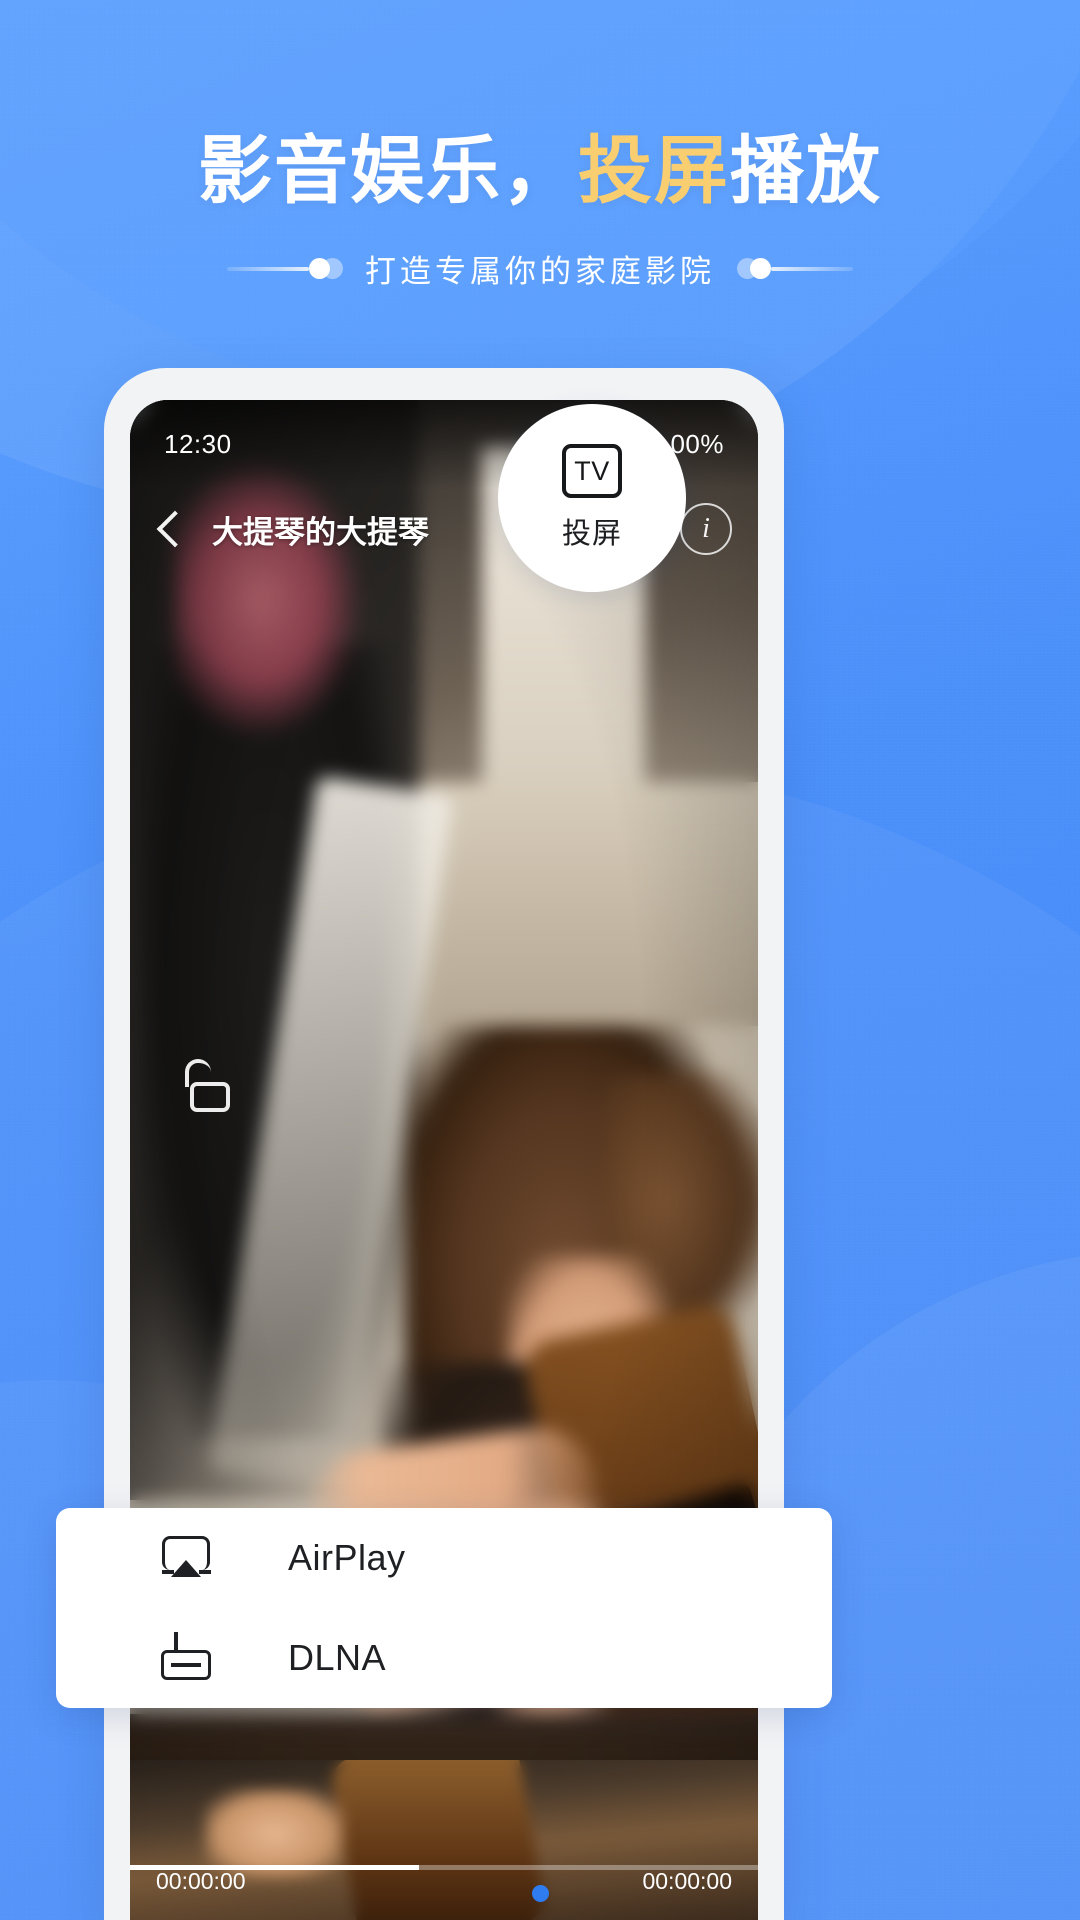  What do you see at coordinates (186, 1568) in the screenshot?
I see `airplay-triangle-shape` at bounding box center [186, 1568].